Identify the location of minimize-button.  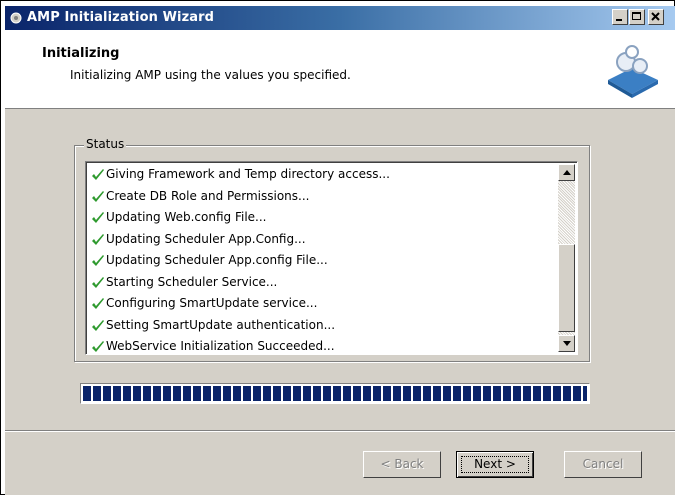
(620, 17).